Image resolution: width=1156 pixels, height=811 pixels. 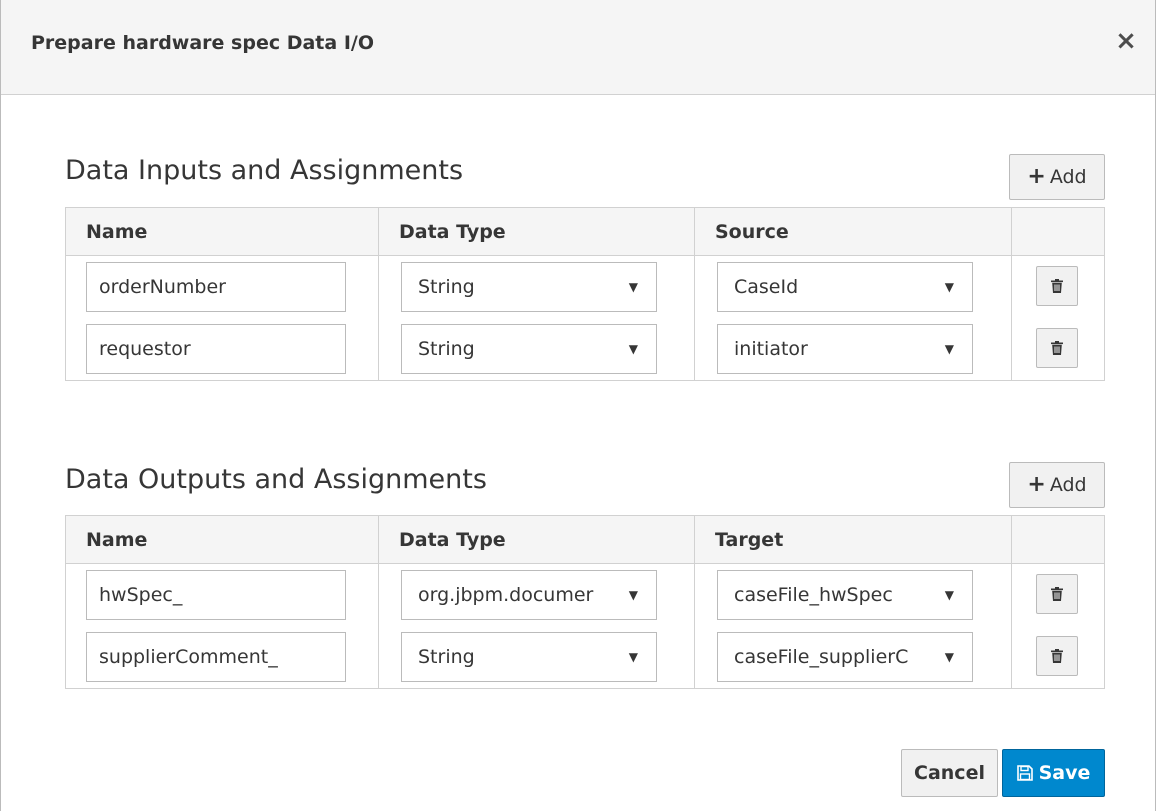 I want to click on table-header: Name Data Type Source, so click(x=585, y=232).